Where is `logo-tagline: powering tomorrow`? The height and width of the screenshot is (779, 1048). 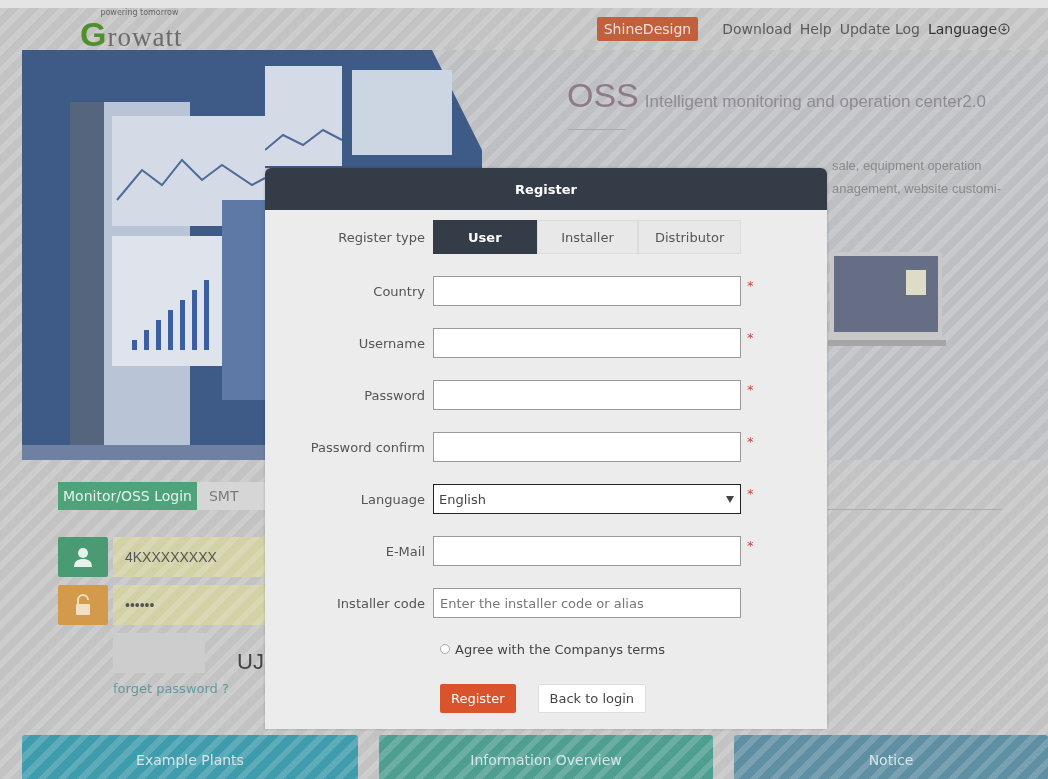 logo-tagline: powering tomorrow is located at coordinates (139, 12).